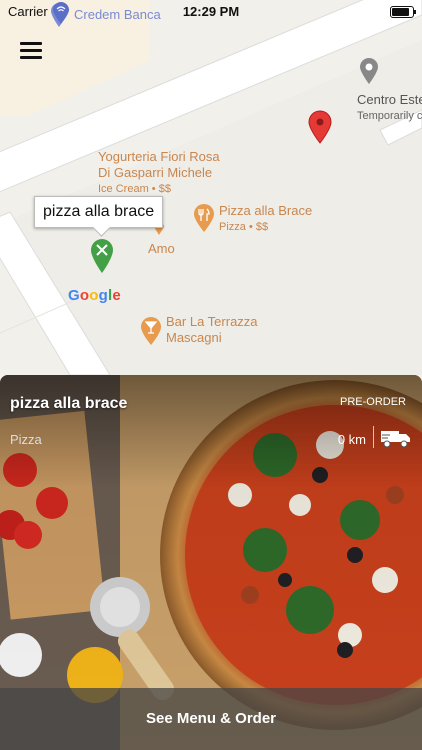 The height and width of the screenshot is (750, 422). Describe the element at coordinates (31, 43) in the screenshot. I see `hamburger-menu-icon` at that location.